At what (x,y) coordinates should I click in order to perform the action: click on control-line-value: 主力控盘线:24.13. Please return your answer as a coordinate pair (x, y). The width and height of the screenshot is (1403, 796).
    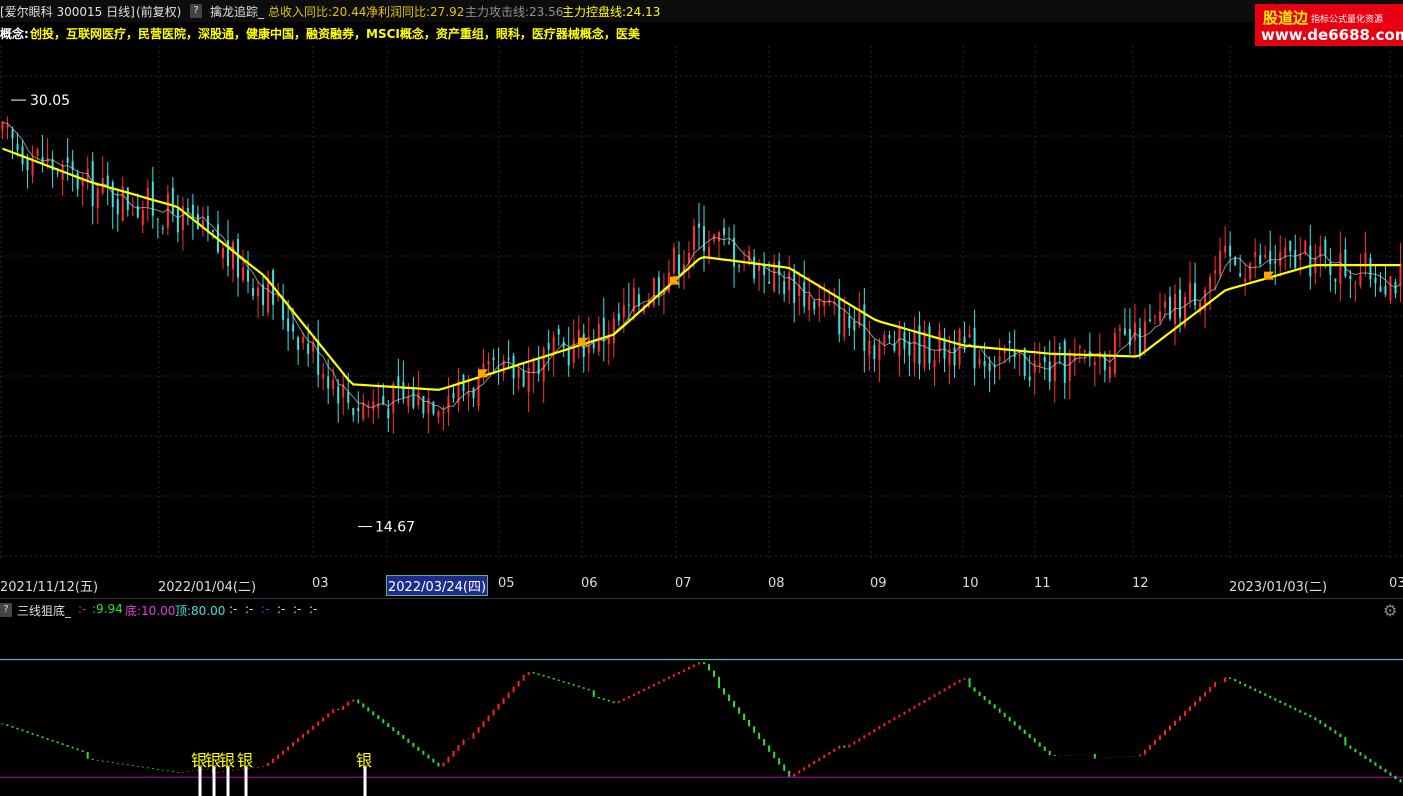
    Looking at the image, I should click on (611, 12).